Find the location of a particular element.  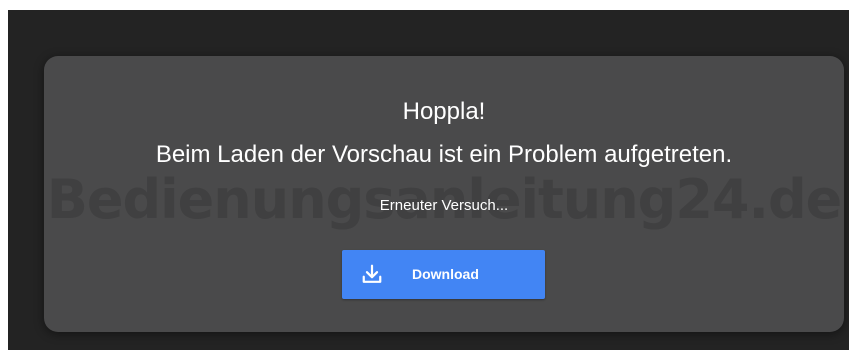

download-icon is located at coordinates (372, 273).